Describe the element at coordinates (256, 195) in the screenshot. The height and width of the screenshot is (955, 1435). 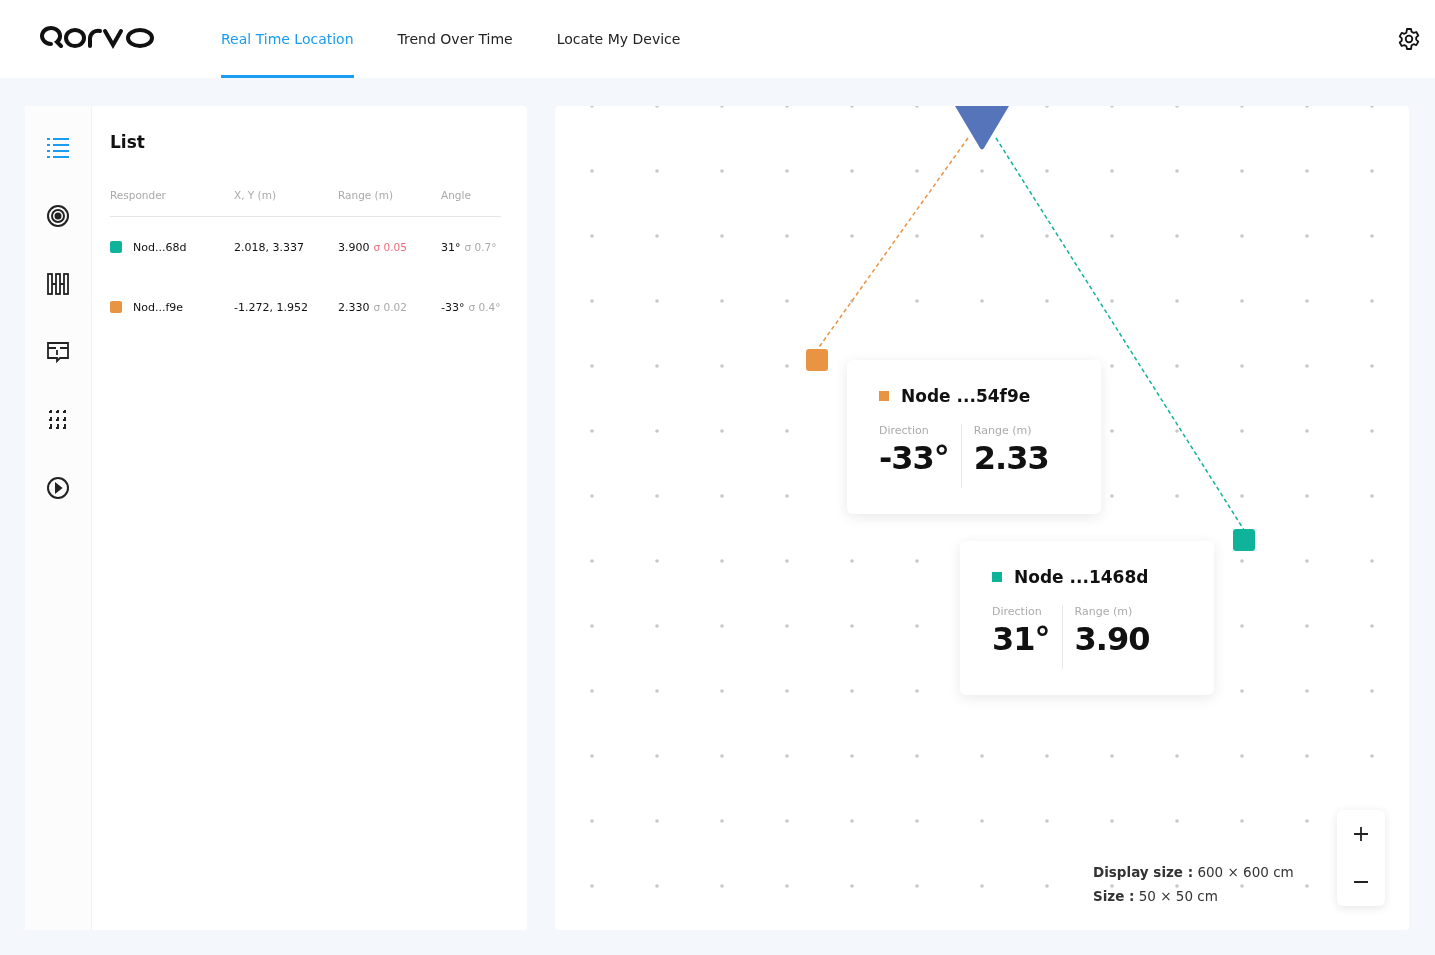
I see `column-header: X, Y (m)` at that location.